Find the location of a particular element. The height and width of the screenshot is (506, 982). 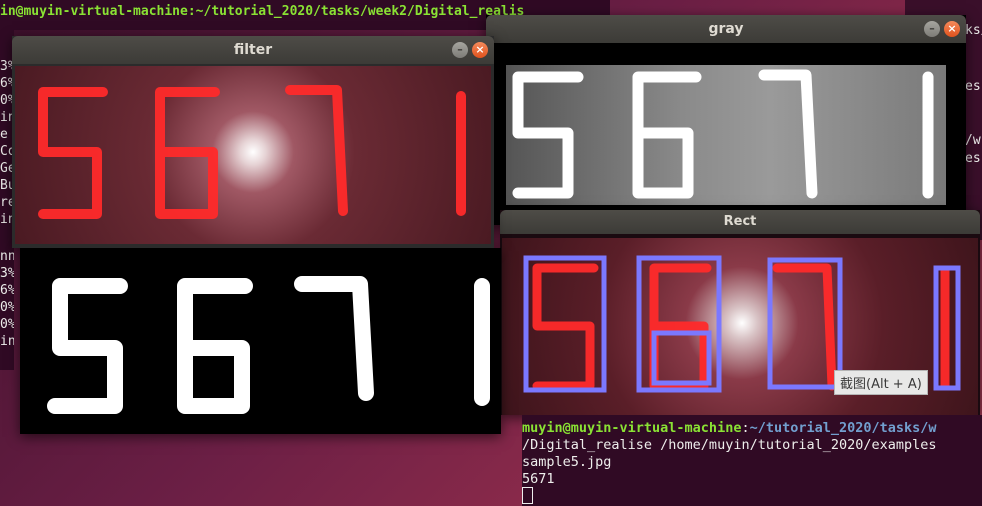

rect-window-titlebar: Rect is located at coordinates (740, 222).